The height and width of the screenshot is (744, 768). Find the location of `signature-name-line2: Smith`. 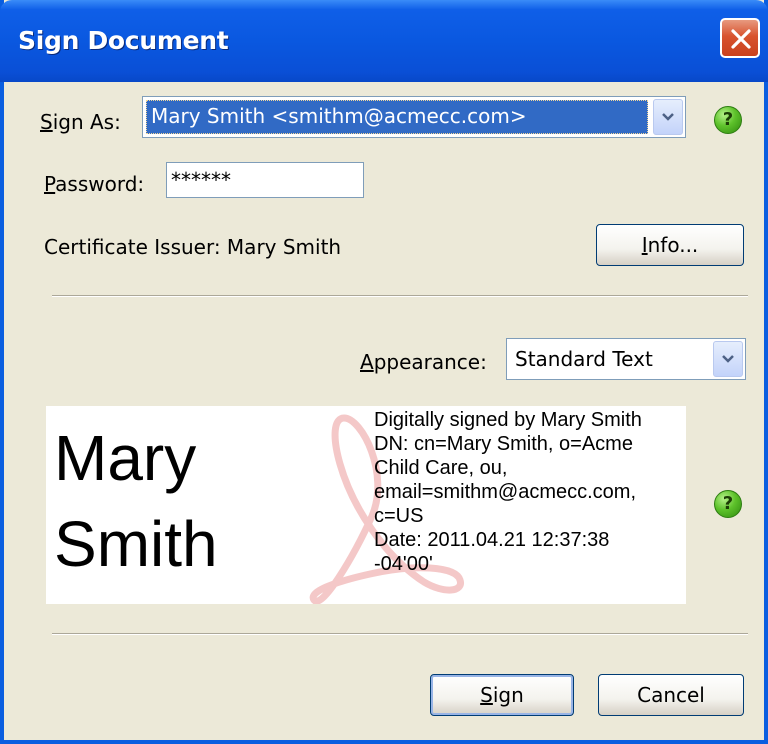

signature-name-line2: Smith is located at coordinates (136, 544).